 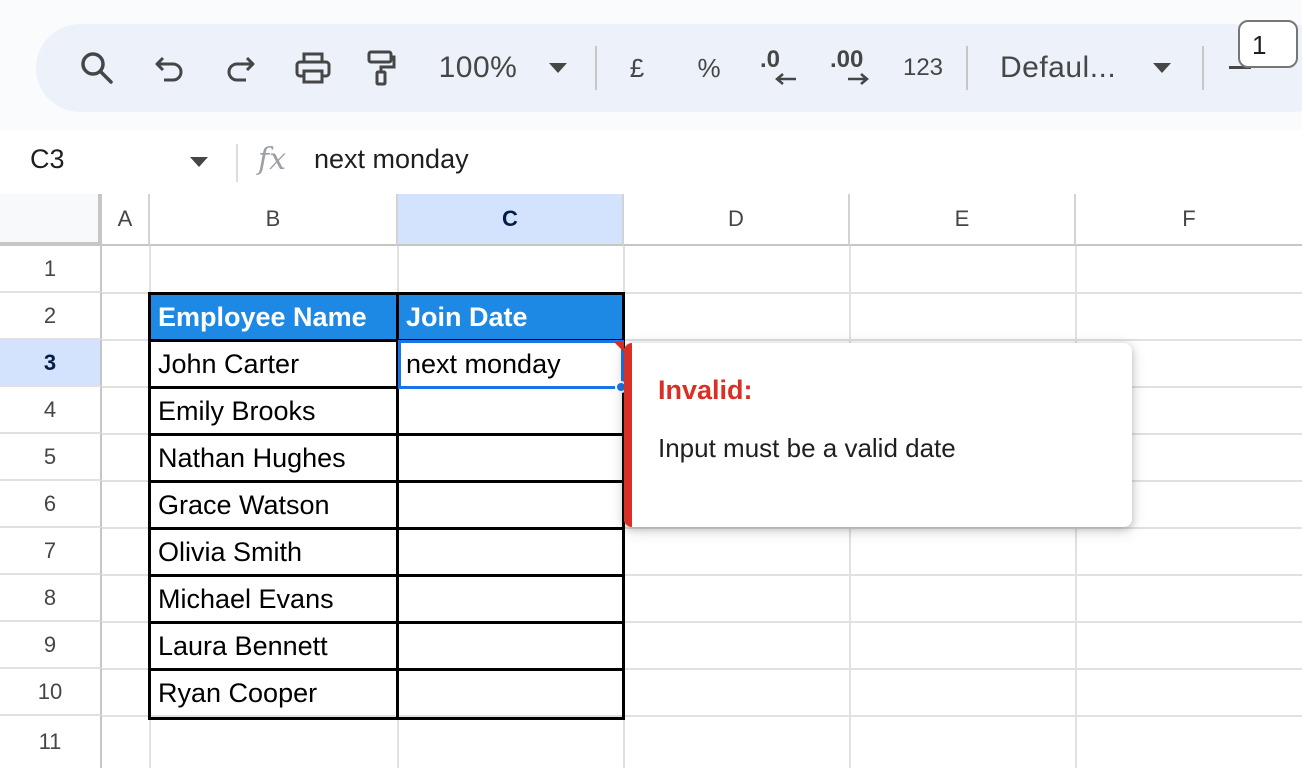 I want to click on font-dropdown-icon, so click(x=1162, y=68).